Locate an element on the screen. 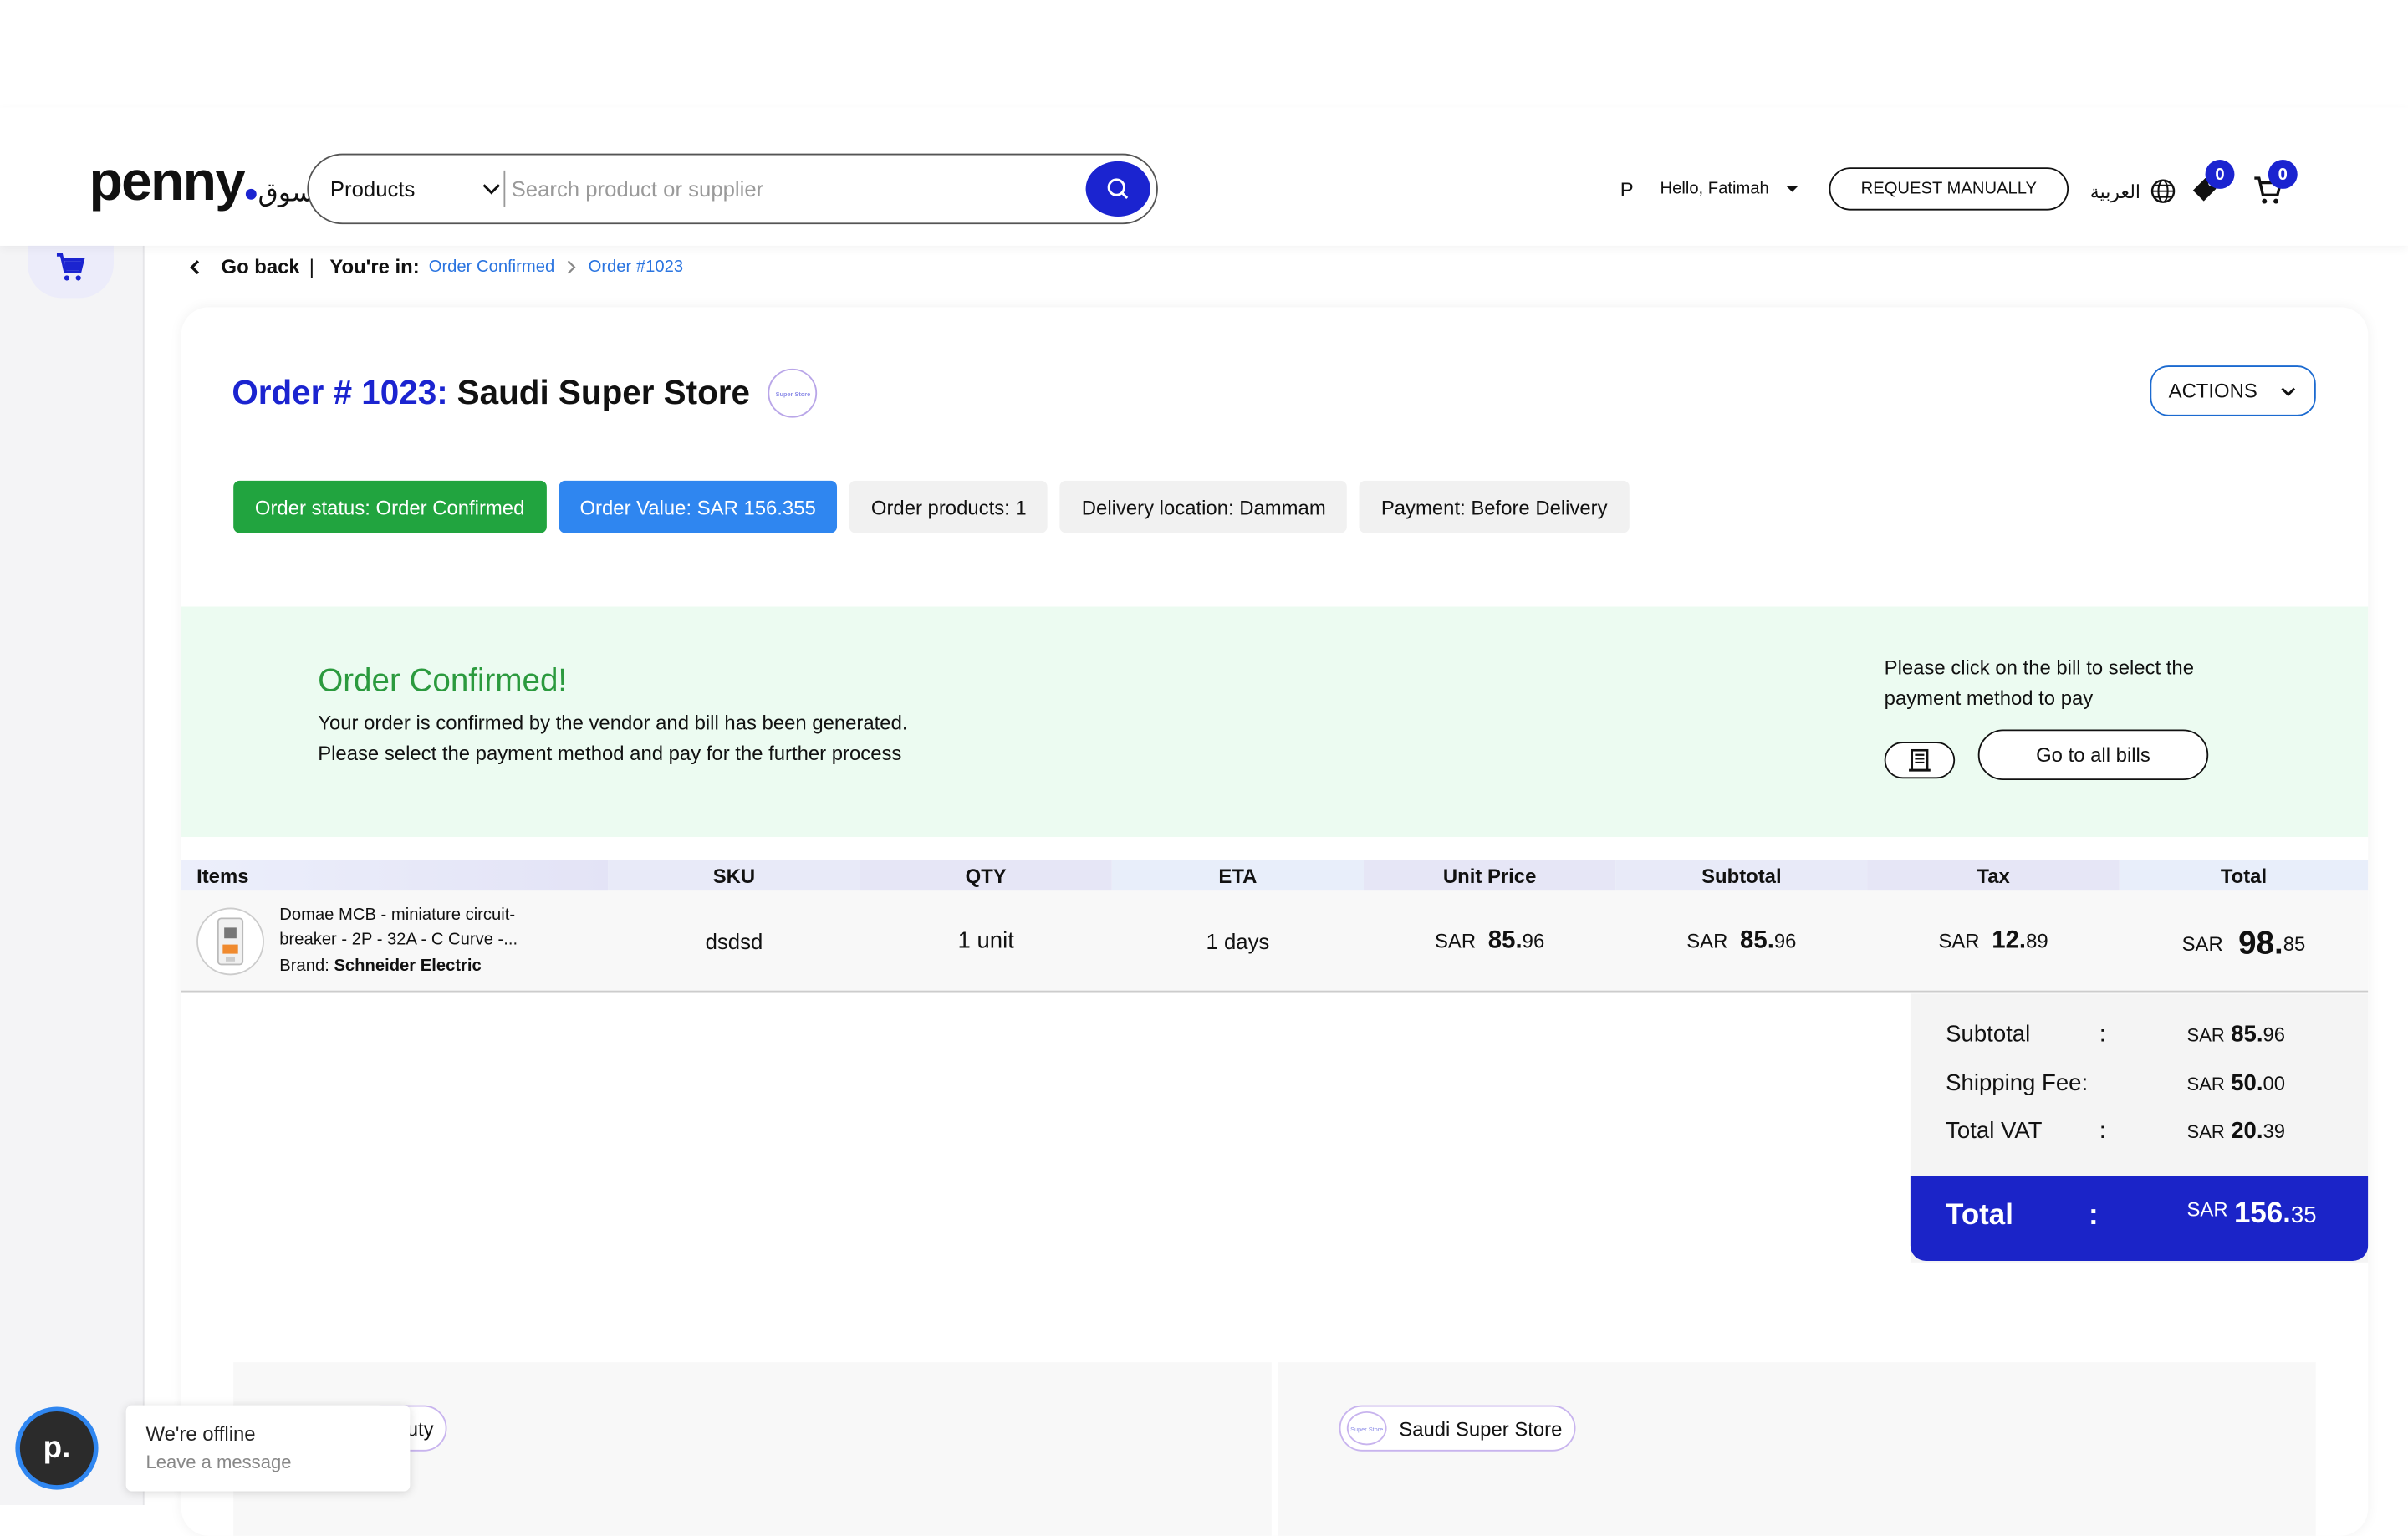  col-sku: SKU is located at coordinates (734, 875).